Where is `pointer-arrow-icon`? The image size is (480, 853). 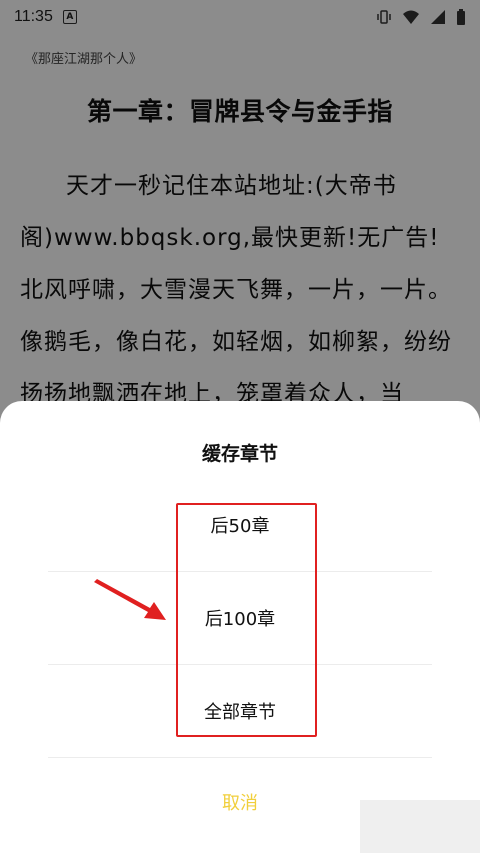 pointer-arrow-icon is located at coordinates (130, 599).